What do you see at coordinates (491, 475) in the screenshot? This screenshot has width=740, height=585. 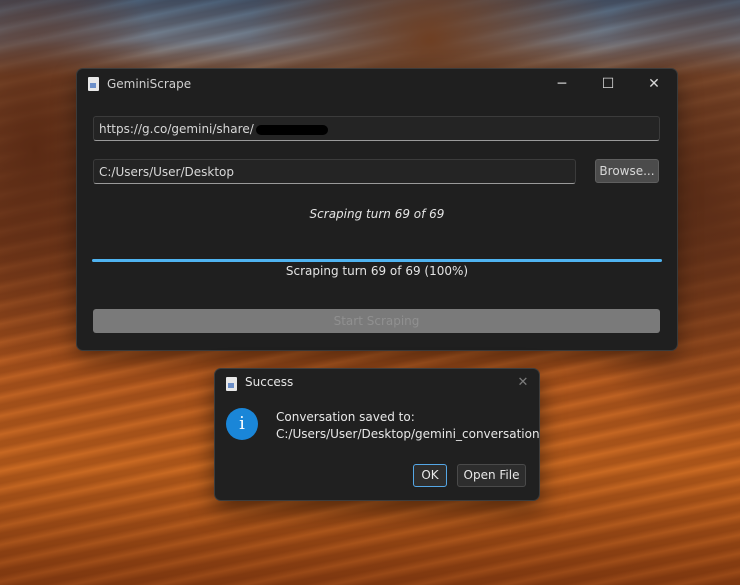 I see `open-file-button: Open File` at bounding box center [491, 475].